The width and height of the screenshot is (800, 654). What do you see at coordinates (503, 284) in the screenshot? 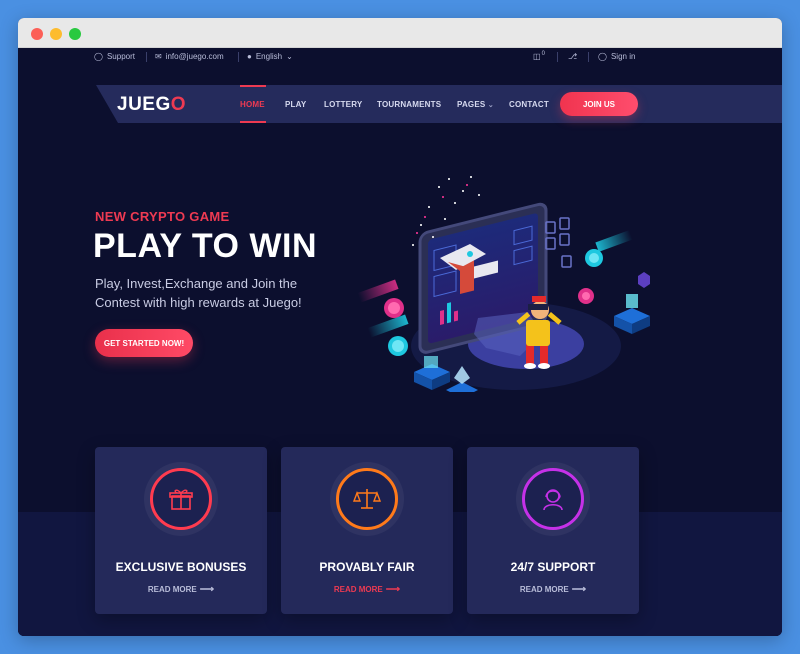
I see `hero-illustration` at bounding box center [503, 284].